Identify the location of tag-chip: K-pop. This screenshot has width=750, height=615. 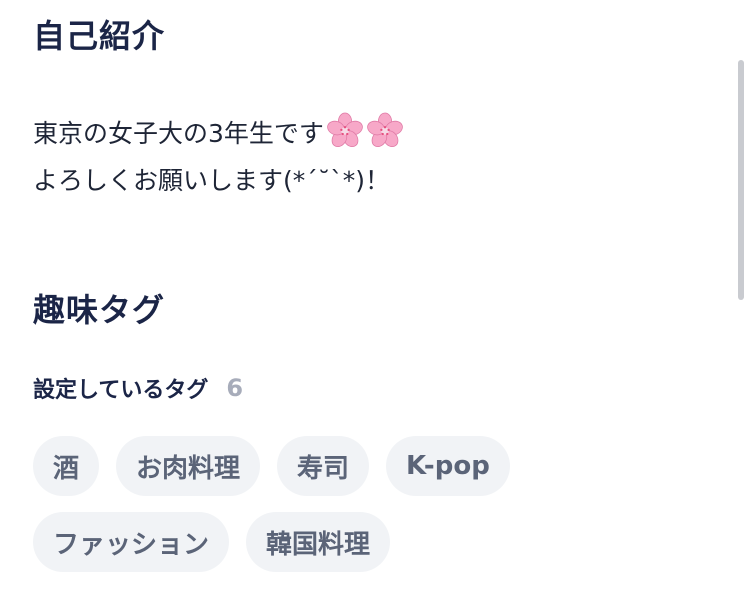
(448, 466).